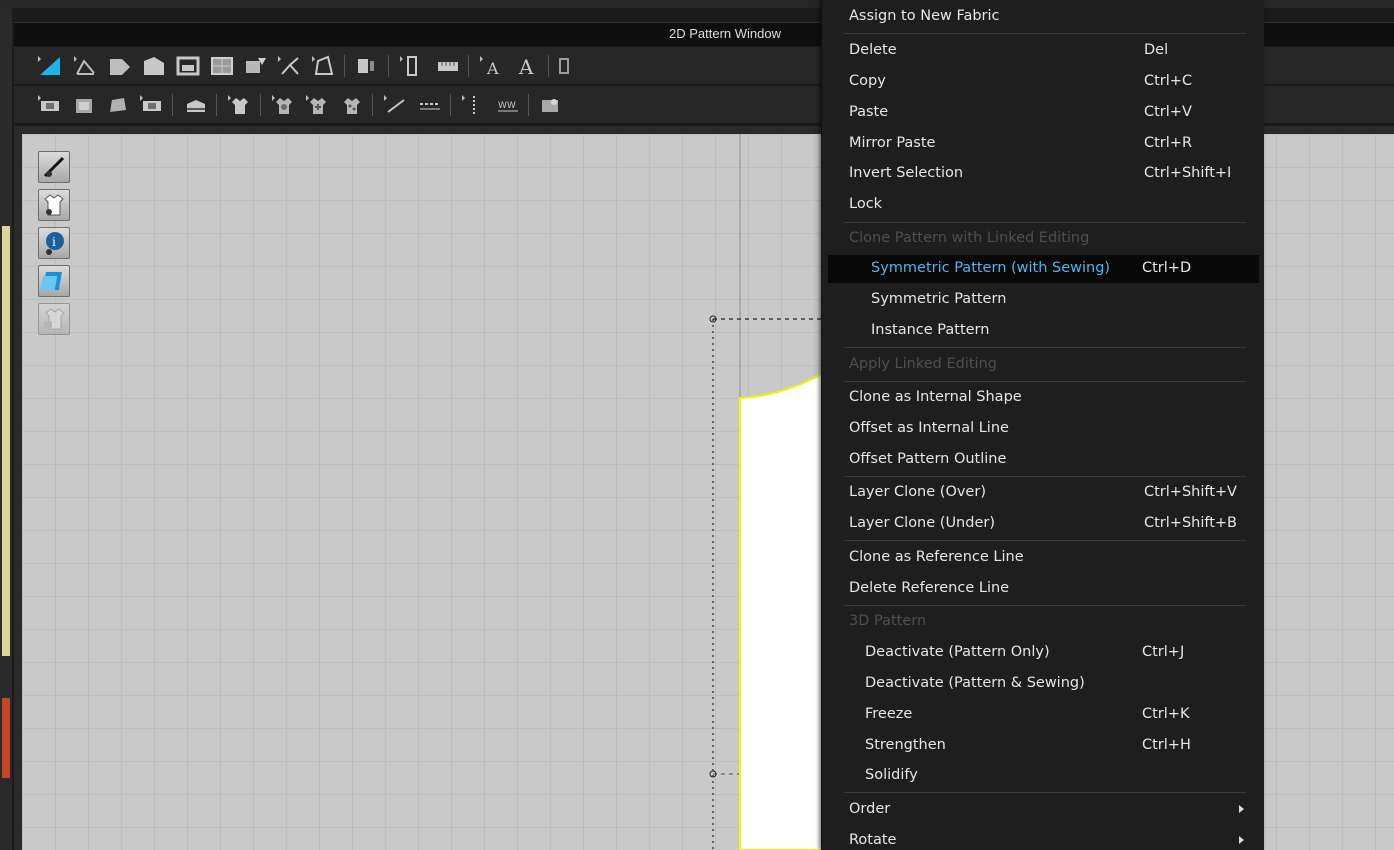 The height and width of the screenshot is (850, 1394). Describe the element at coordinates (1043, 51) in the screenshot. I see `menu-item-delete: Delete Del` at that location.